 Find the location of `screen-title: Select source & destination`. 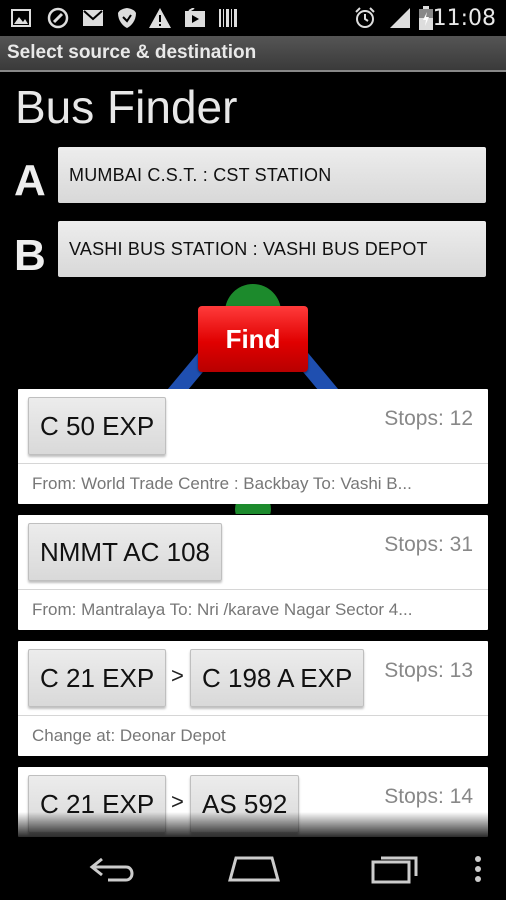

screen-title: Select source & destination is located at coordinates (132, 52).